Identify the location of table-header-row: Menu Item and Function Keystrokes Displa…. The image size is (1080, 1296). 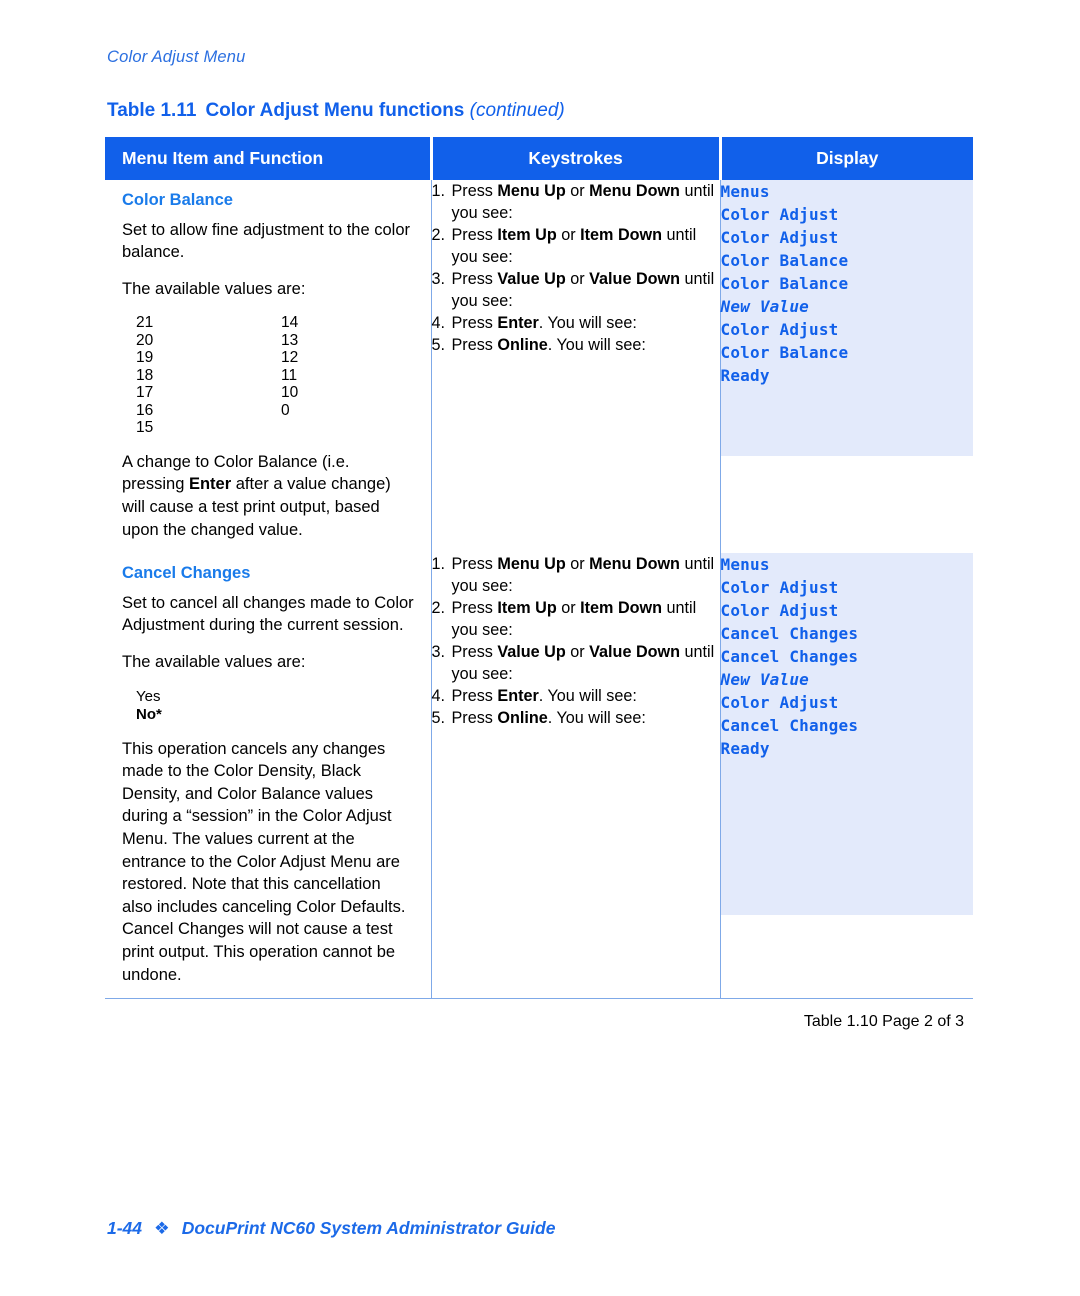
(539, 158).